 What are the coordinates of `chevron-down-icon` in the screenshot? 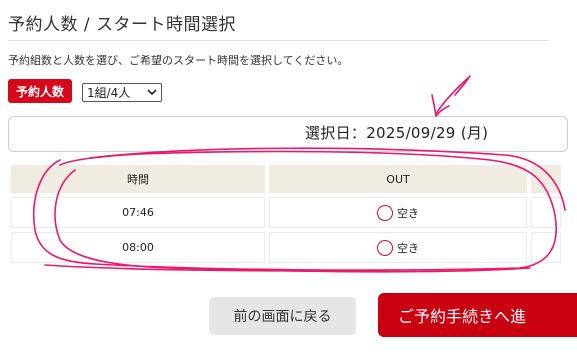 It's located at (152, 92).